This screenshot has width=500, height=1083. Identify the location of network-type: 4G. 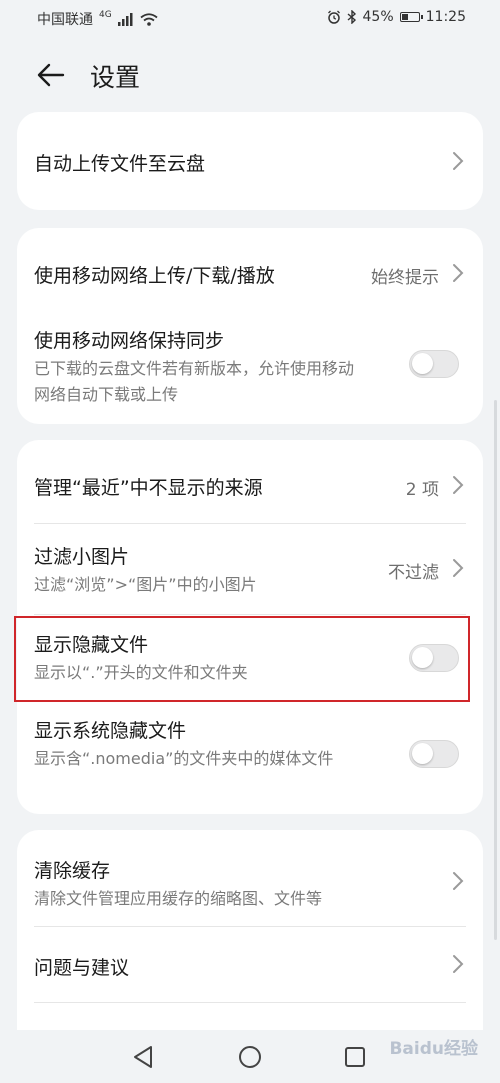
(105, 15).